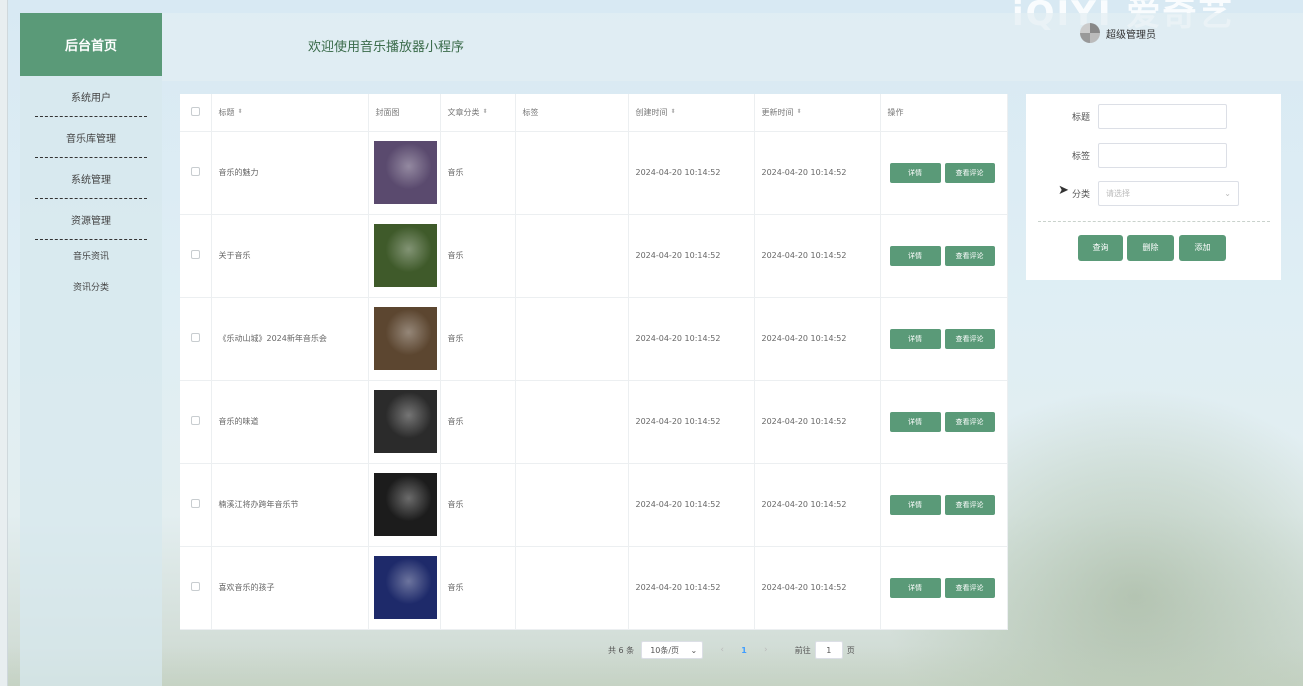  Describe the element at coordinates (1090, 33) in the screenshot. I see `avatar-icon` at that location.